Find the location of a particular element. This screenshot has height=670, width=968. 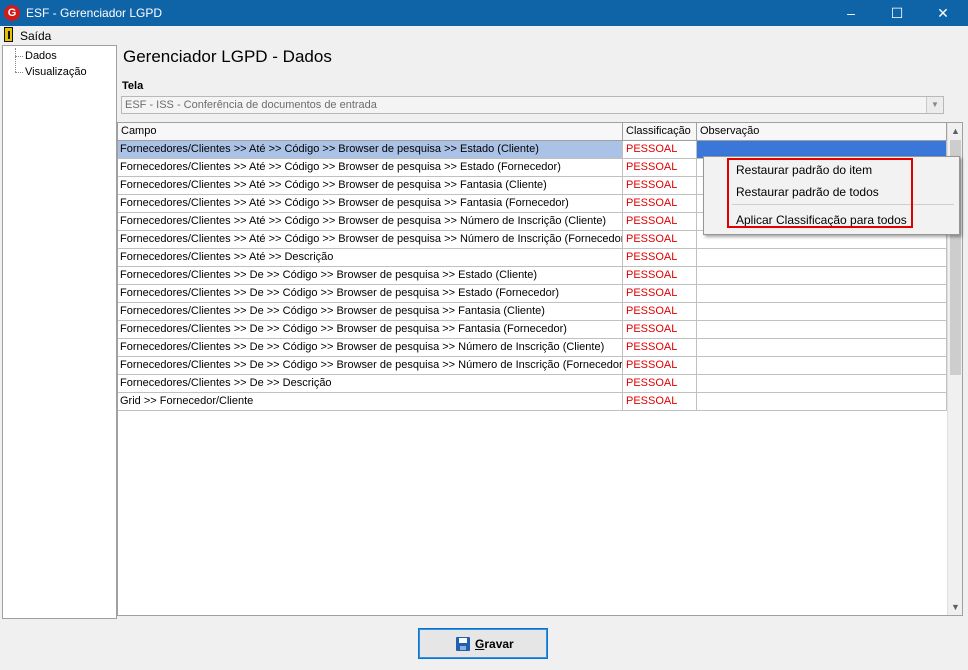

sidebar-item-dados: Dados is located at coordinates (41, 56).